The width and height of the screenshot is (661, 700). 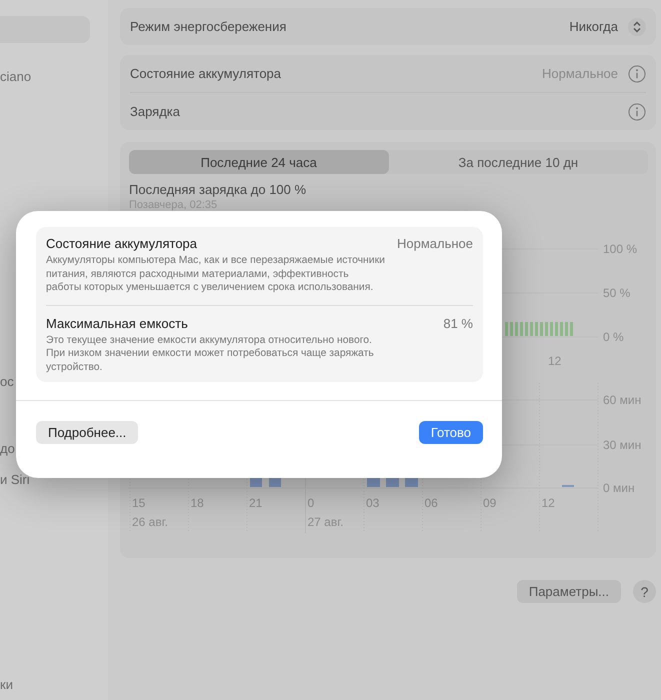 What do you see at coordinates (155, 111) in the screenshot?
I see `row-label: Зарядка` at bounding box center [155, 111].